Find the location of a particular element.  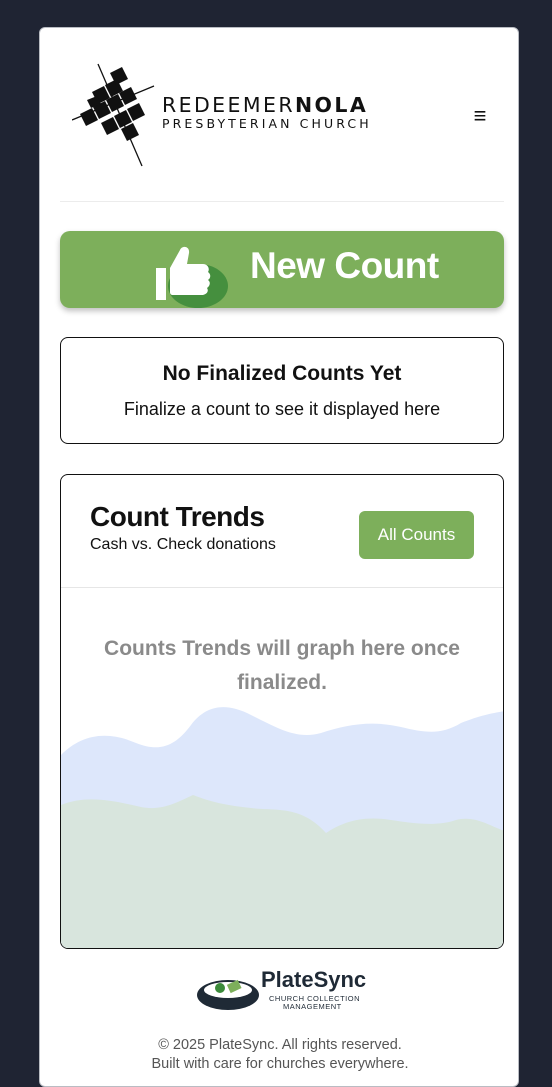

brand-text: REDEEMERNOLA PRESBYTERIAN CHURCH is located at coordinates (267, 113).